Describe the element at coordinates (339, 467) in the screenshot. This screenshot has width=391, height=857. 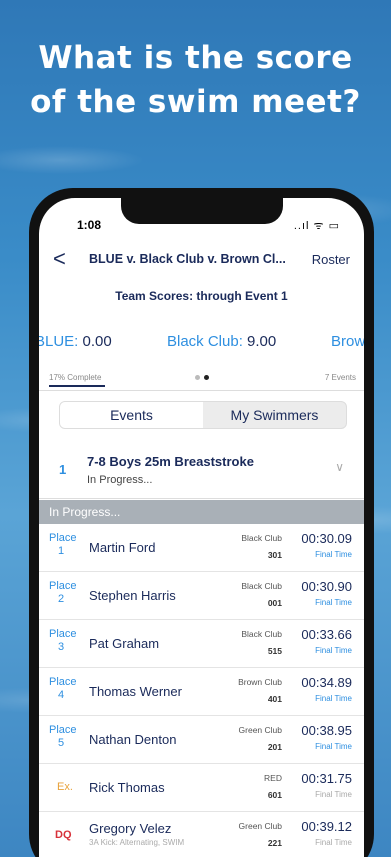
I see `chevron-down-icon: ∨` at that location.